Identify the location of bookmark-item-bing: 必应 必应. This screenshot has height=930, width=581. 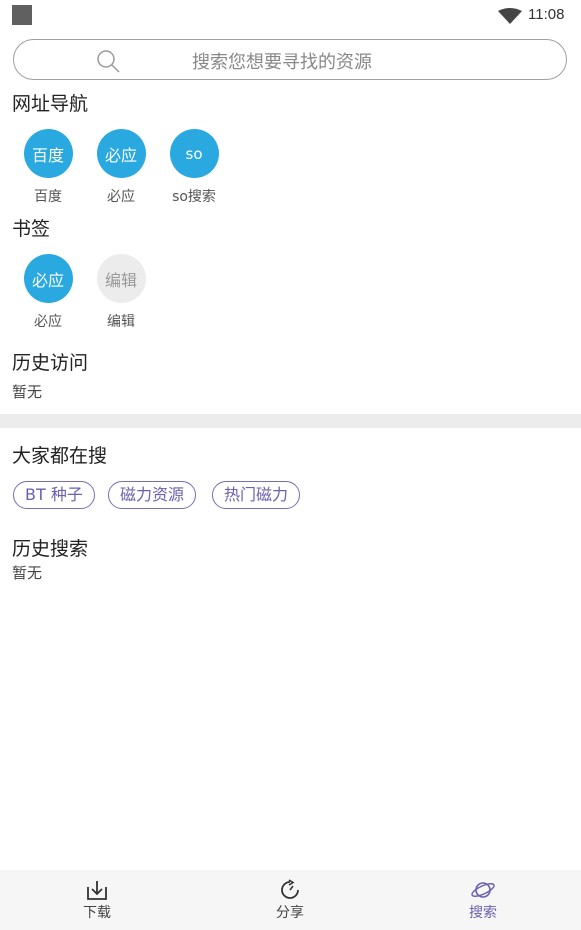
(48, 292).